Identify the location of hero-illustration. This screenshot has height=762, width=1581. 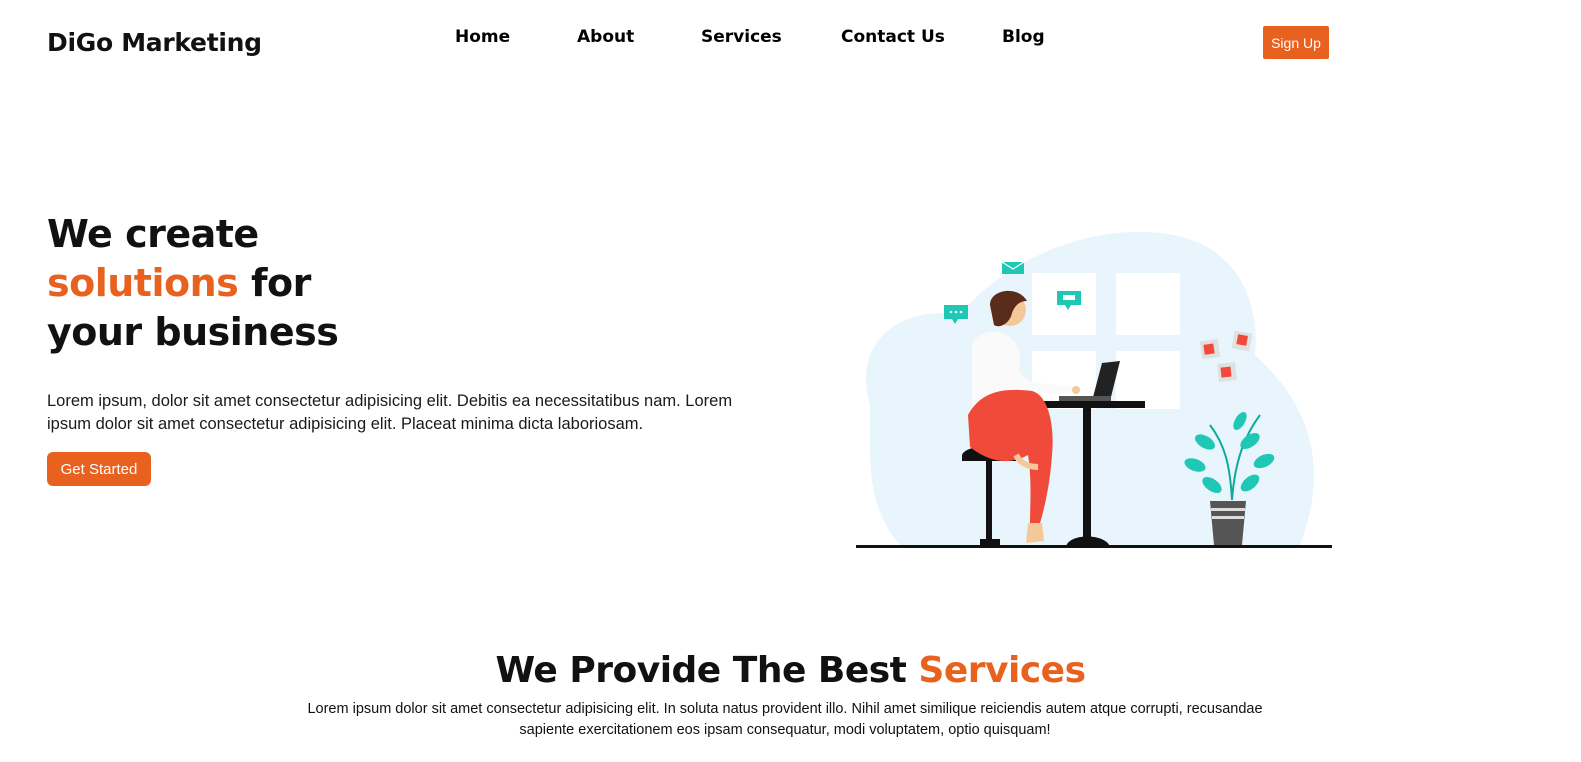
(1094, 389).